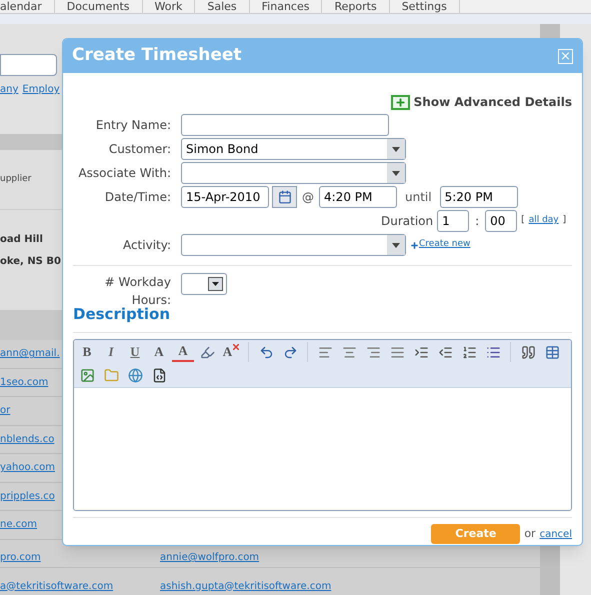 Image resolution: width=591 pixels, height=595 pixels. I want to click on font-color-button: A, so click(183, 352).